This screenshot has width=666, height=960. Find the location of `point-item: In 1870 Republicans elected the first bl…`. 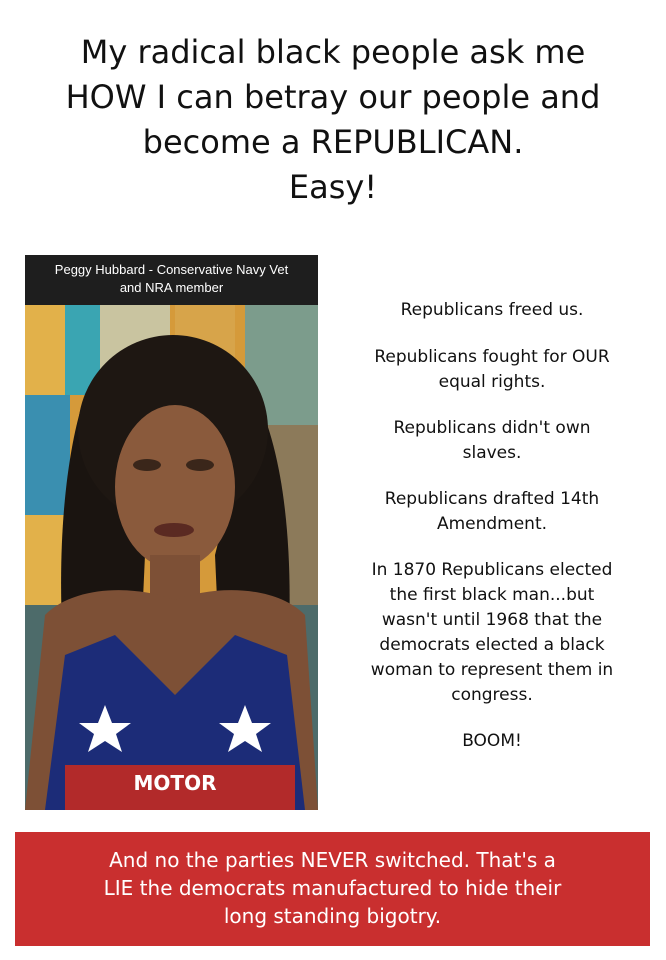

point-item: In 1870 Republicans elected the first bl… is located at coordinates (492, 633).